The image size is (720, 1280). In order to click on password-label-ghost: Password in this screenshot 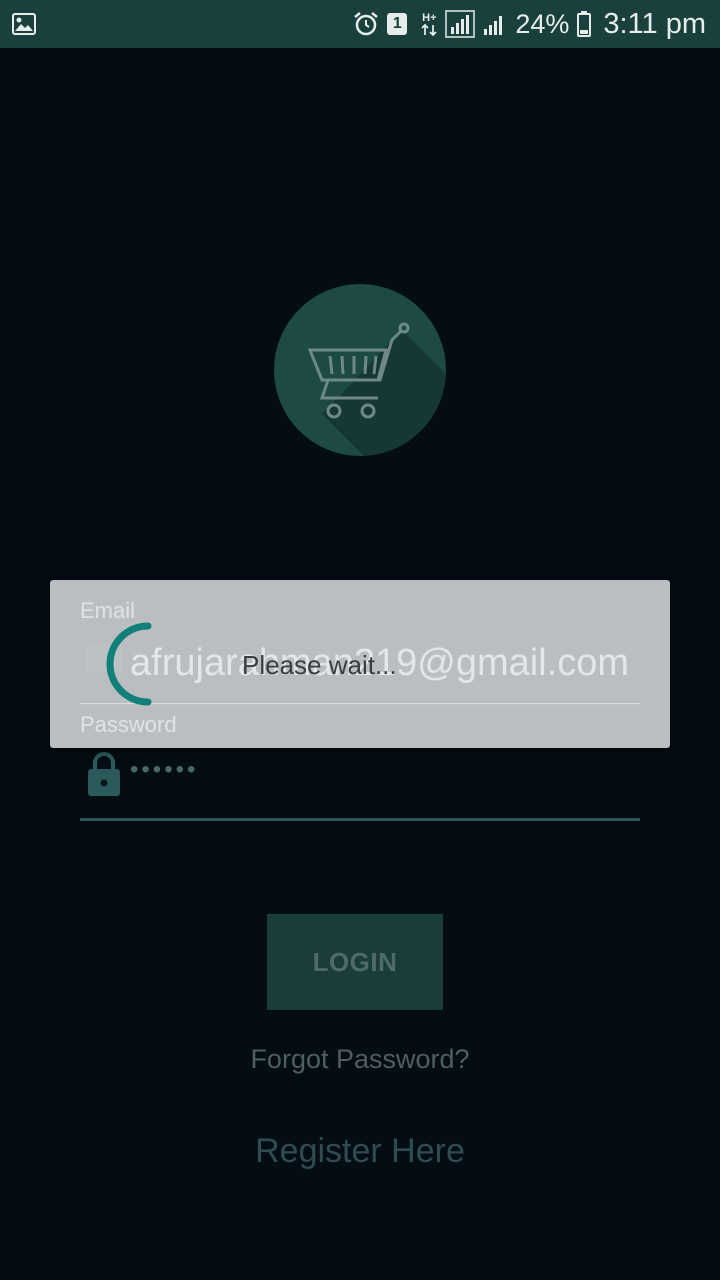, I will do `click(128, 724)`.